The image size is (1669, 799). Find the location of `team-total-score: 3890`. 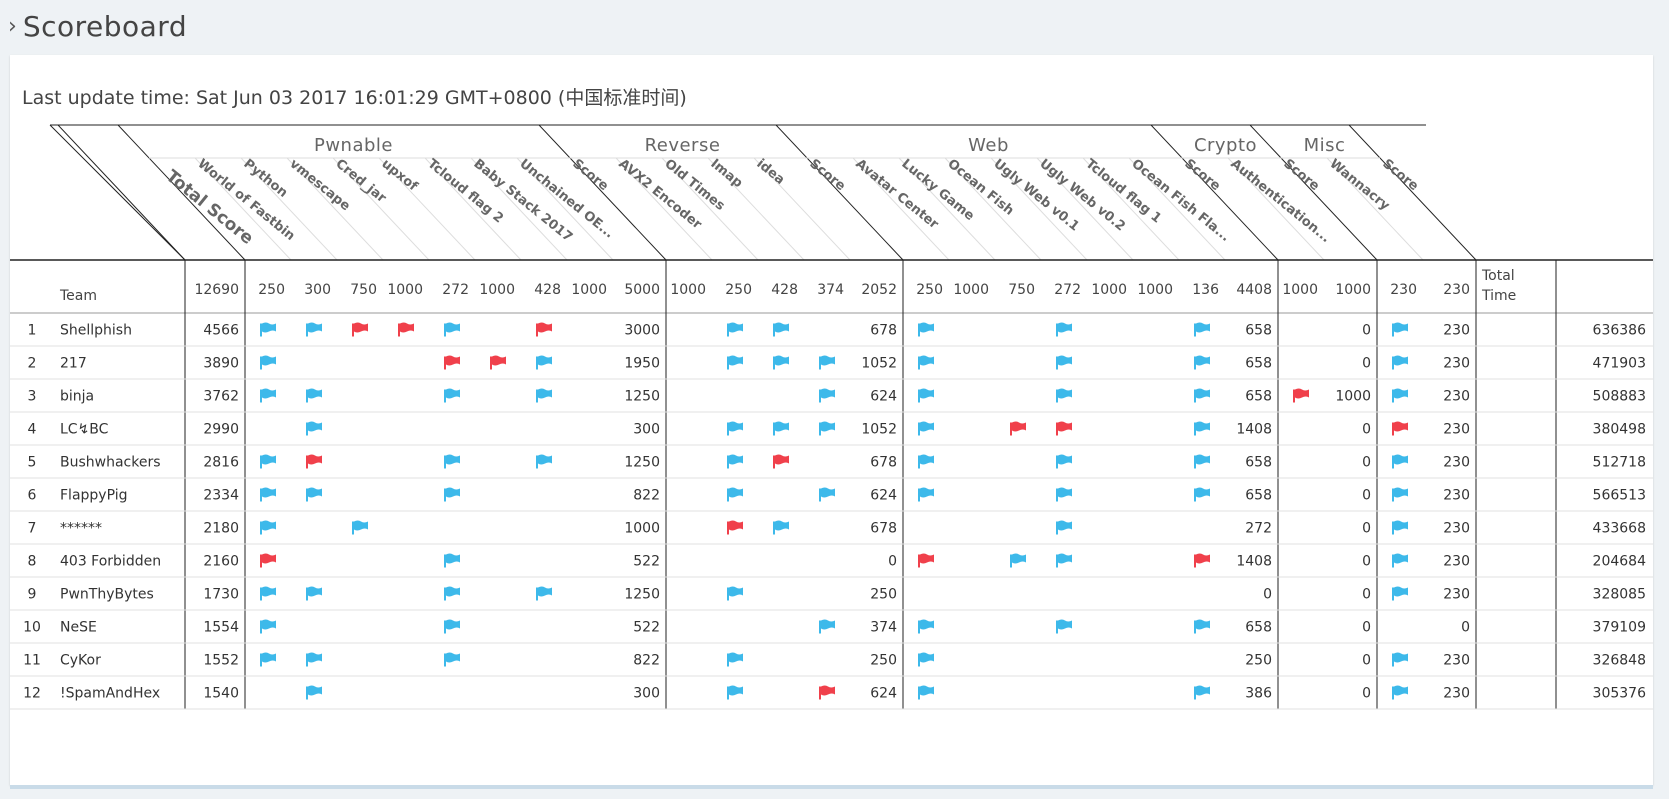

team-total-score: 3890 is located at coordinates (221, 364).